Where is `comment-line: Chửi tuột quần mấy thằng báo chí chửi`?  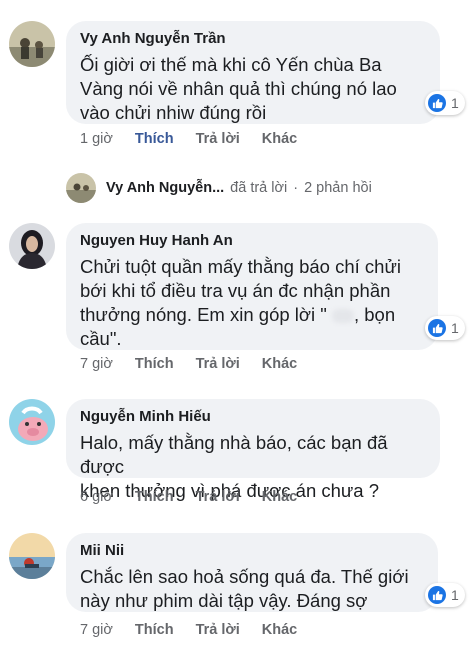
comment-line: Chửi tuột quần mấy thằng báo chí chửi is located at coordinates (240, 266).